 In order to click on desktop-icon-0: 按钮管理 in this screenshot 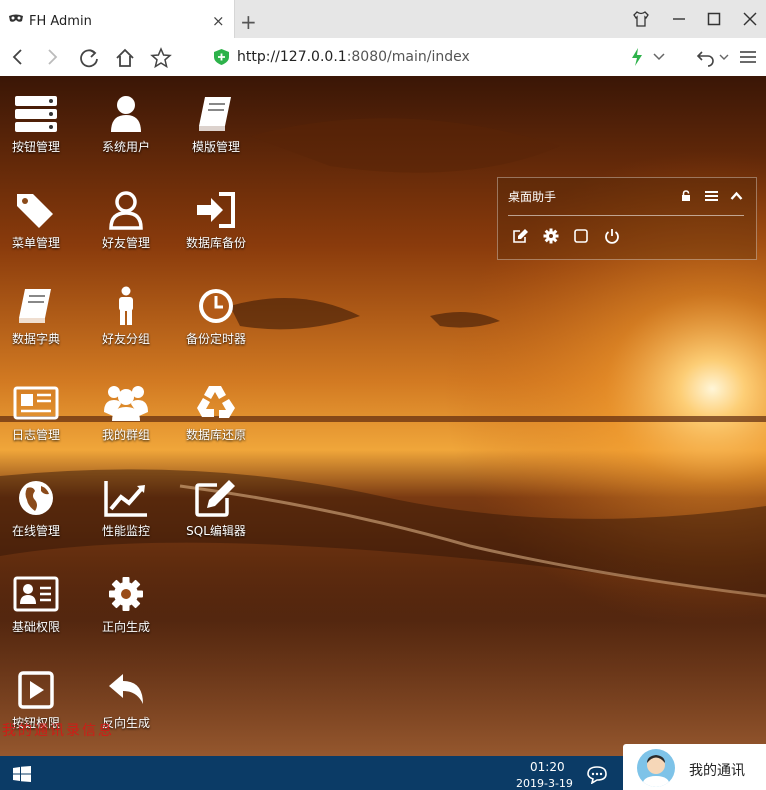, I will do `click(39, 142)`.